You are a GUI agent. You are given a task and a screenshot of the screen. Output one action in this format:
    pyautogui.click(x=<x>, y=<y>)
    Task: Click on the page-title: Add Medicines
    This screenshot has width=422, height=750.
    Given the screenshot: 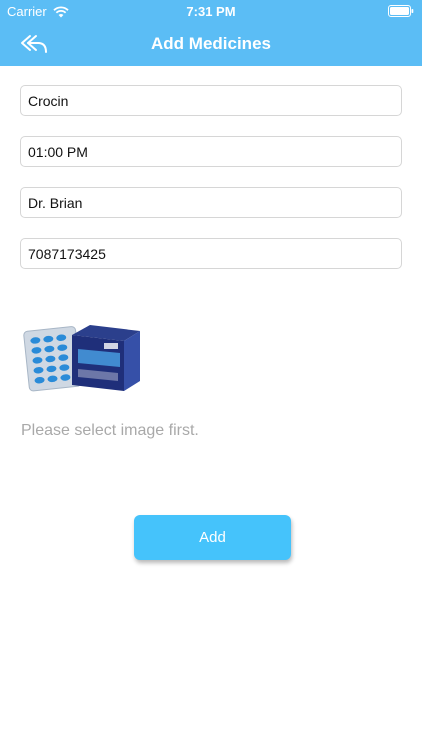 What is the action you would take?
    pyautogui.click(x=211, y=43)
    